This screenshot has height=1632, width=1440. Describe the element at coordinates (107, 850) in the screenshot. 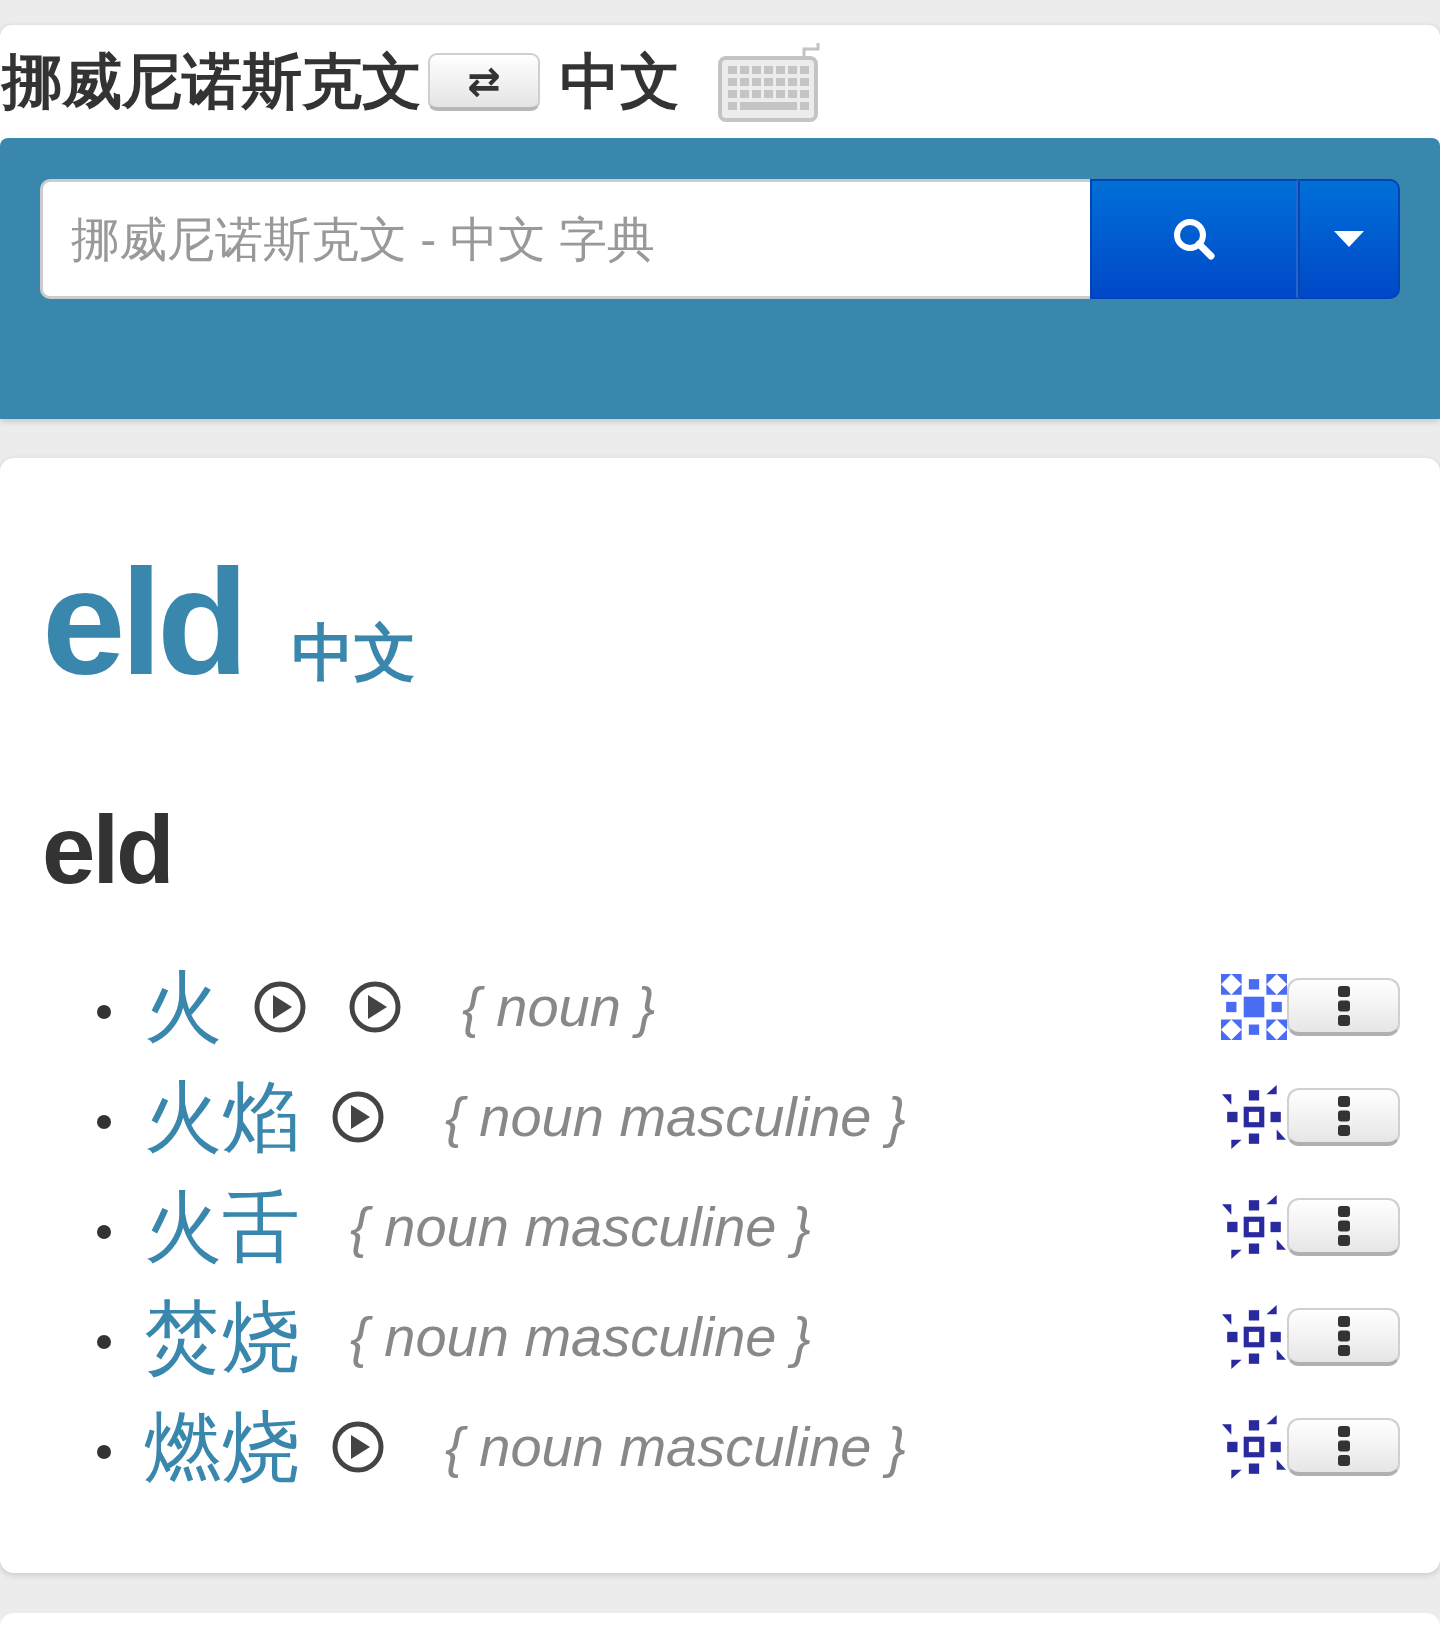

I see `headword: eld` at that location.